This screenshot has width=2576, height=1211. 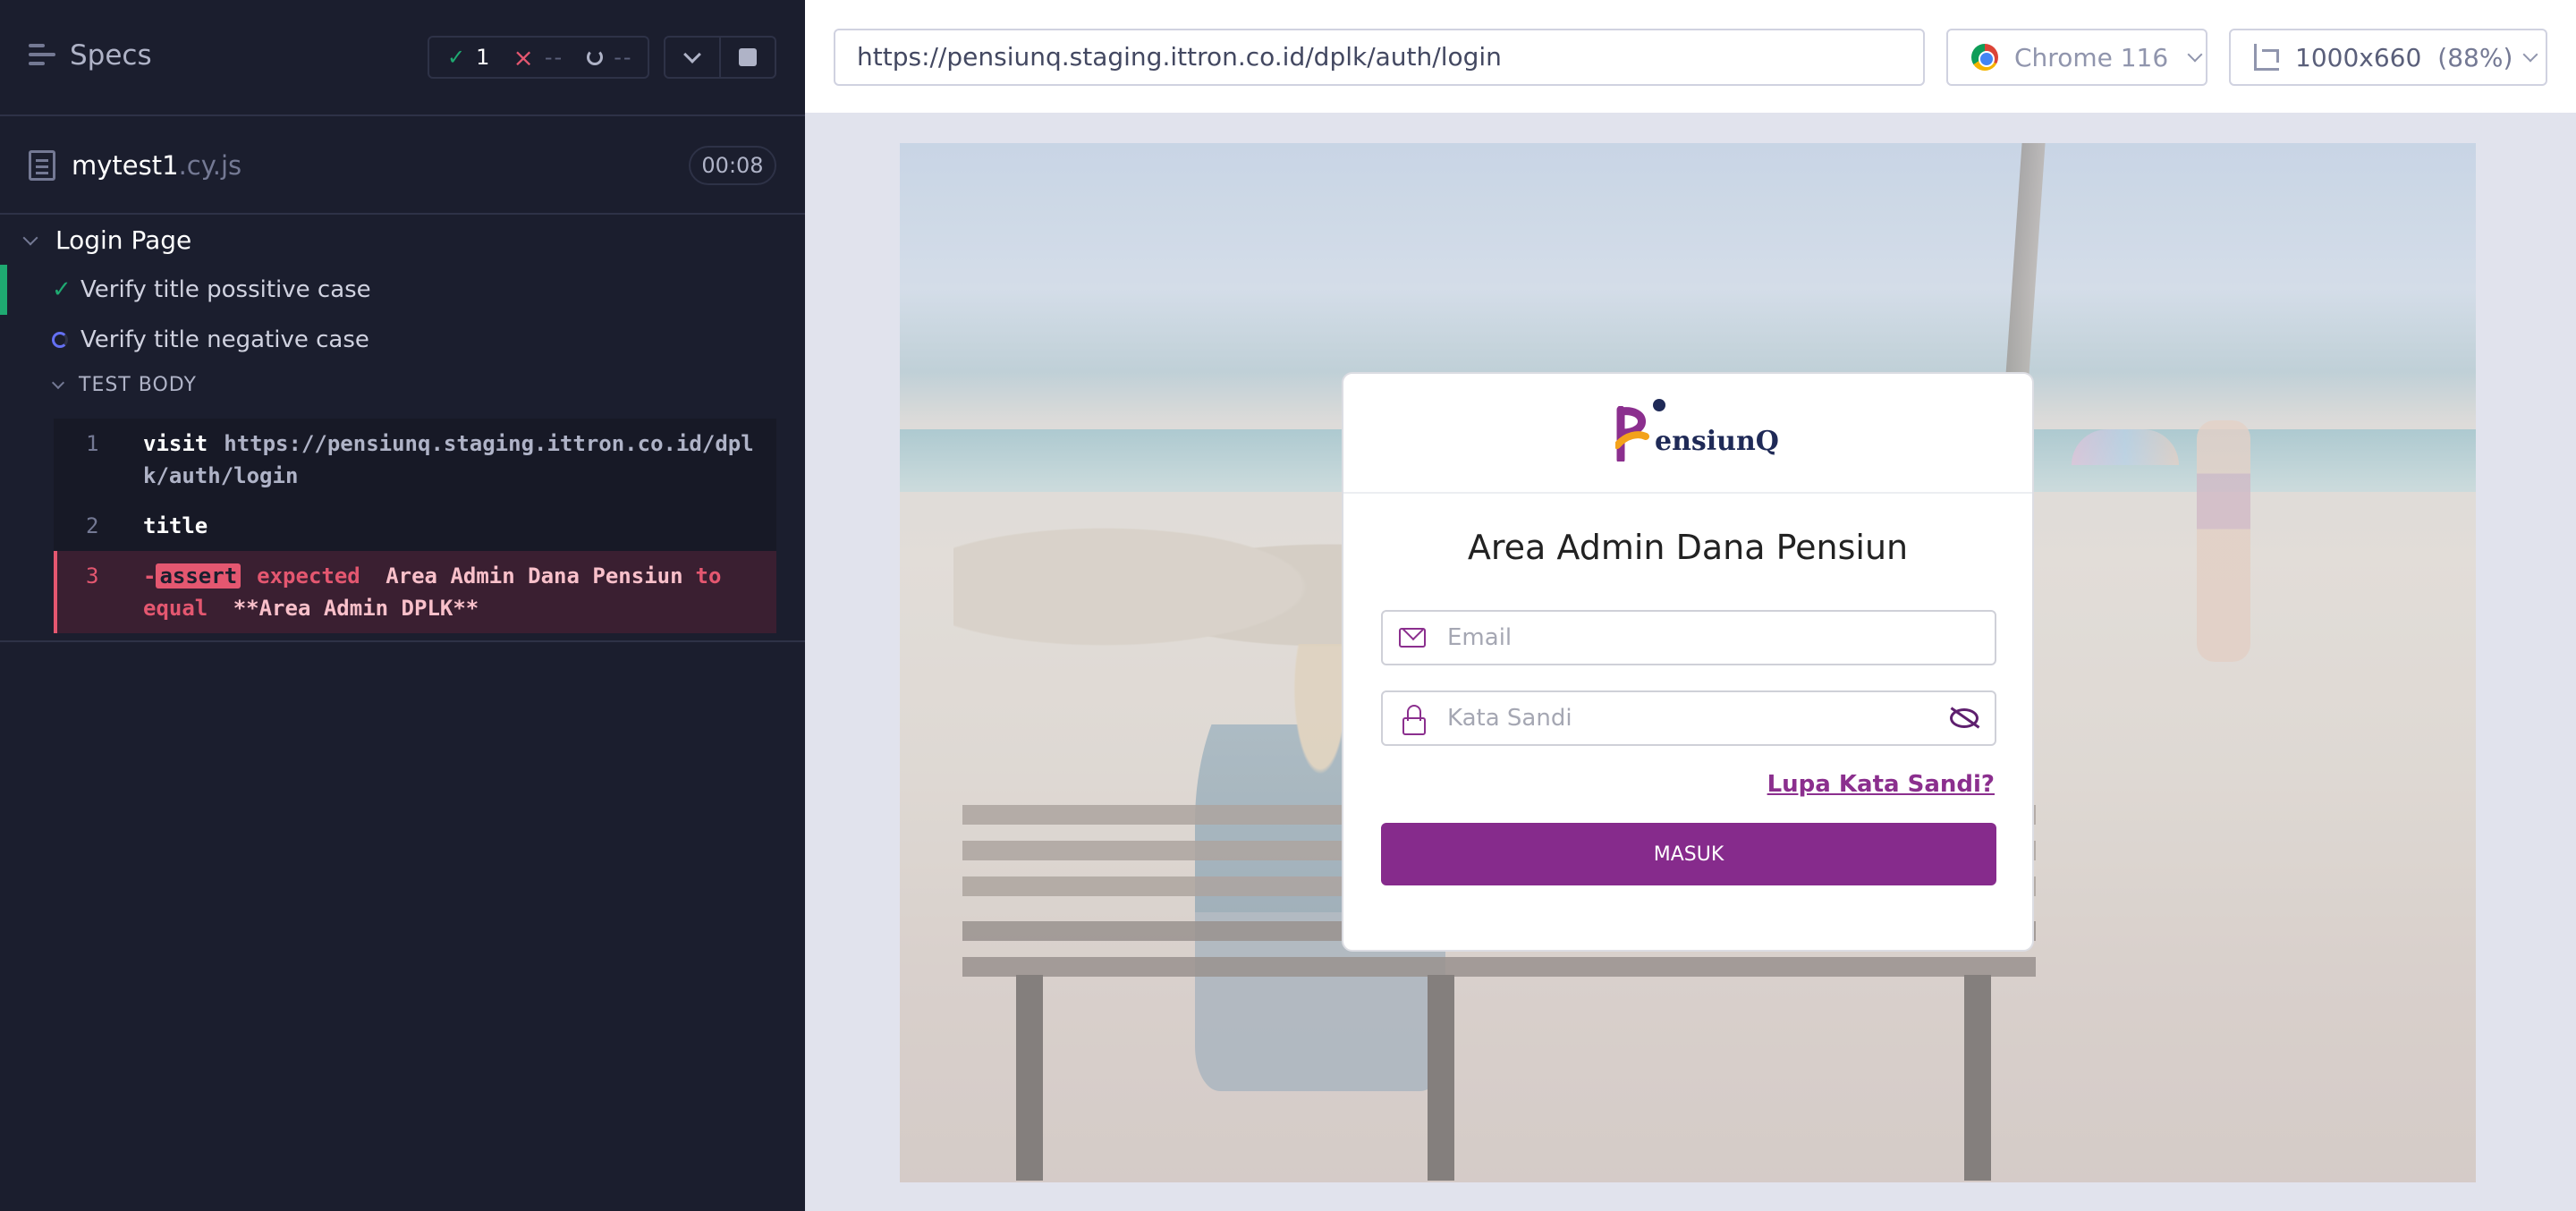 I want to click on email-input, so click(x=1695, y=637).